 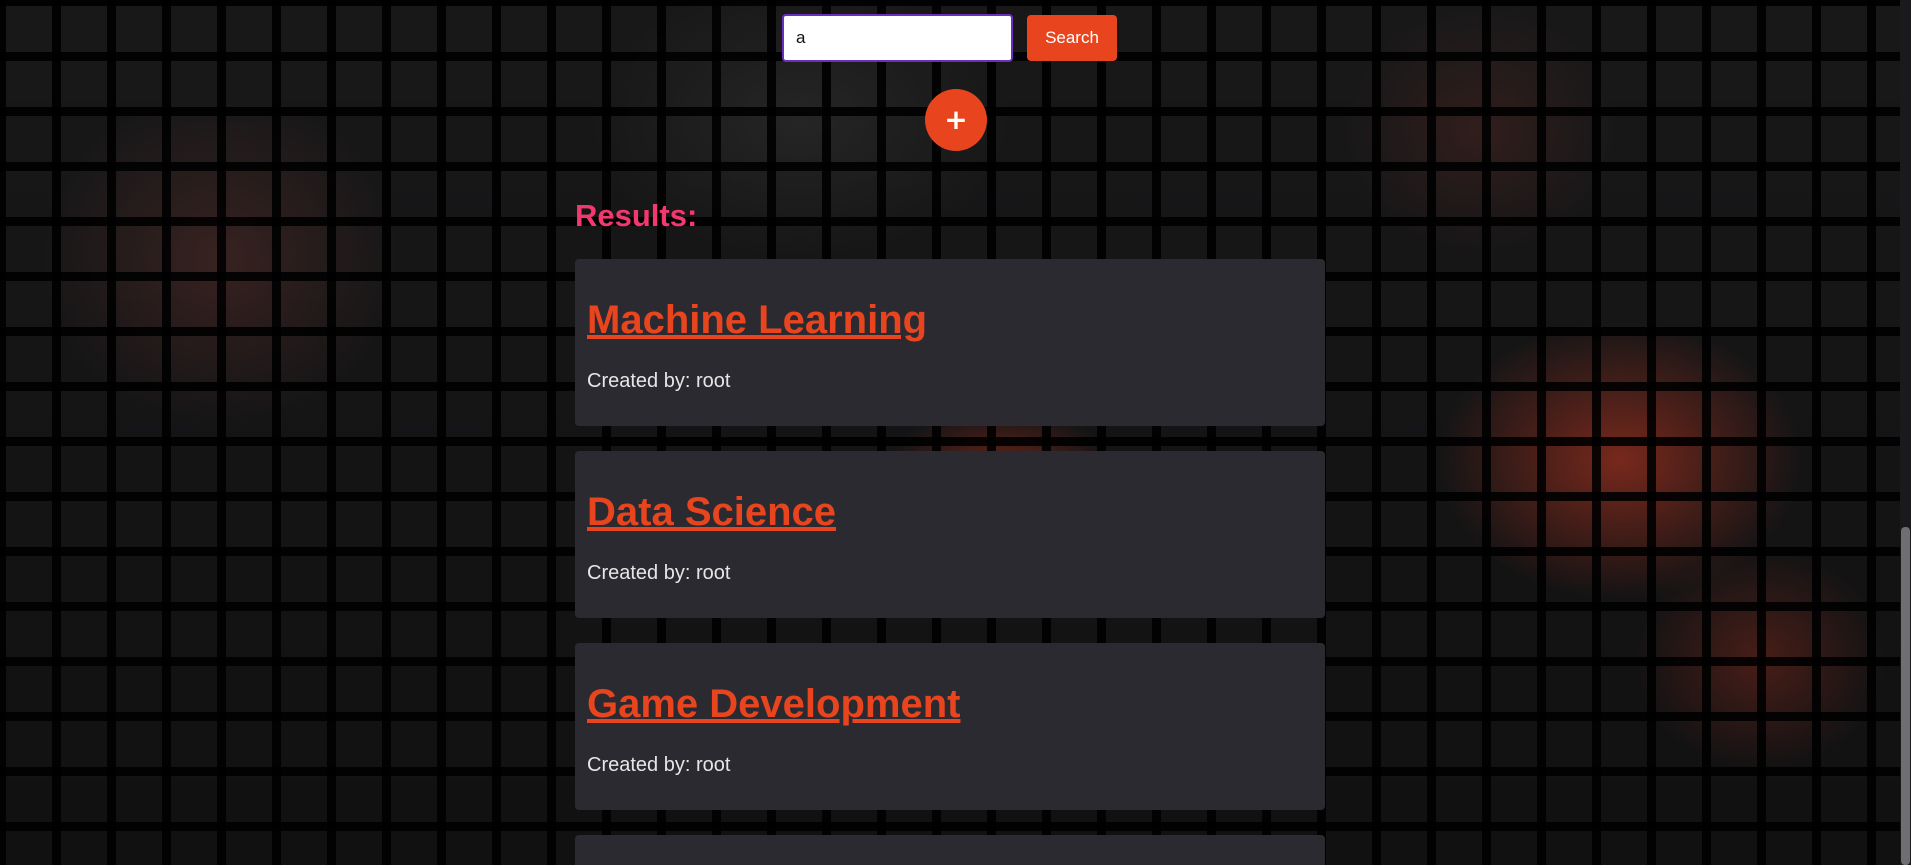 I want to click on result-title-link: Data Science, so click(x=711, y=512).